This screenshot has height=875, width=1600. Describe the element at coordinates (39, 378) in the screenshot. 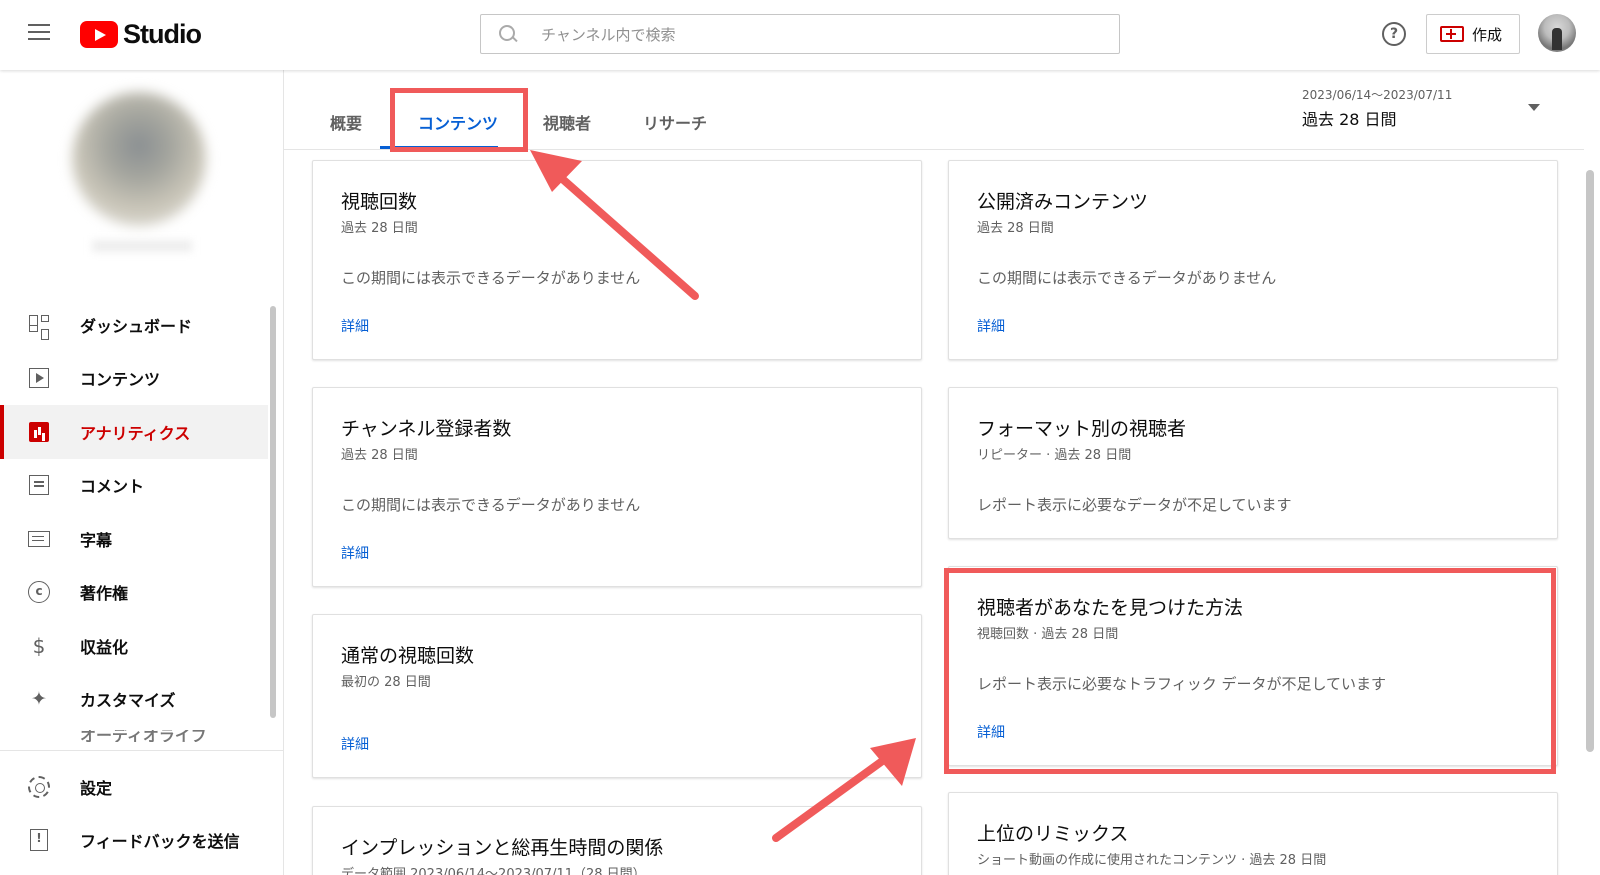

I see `content-icon` at that location.